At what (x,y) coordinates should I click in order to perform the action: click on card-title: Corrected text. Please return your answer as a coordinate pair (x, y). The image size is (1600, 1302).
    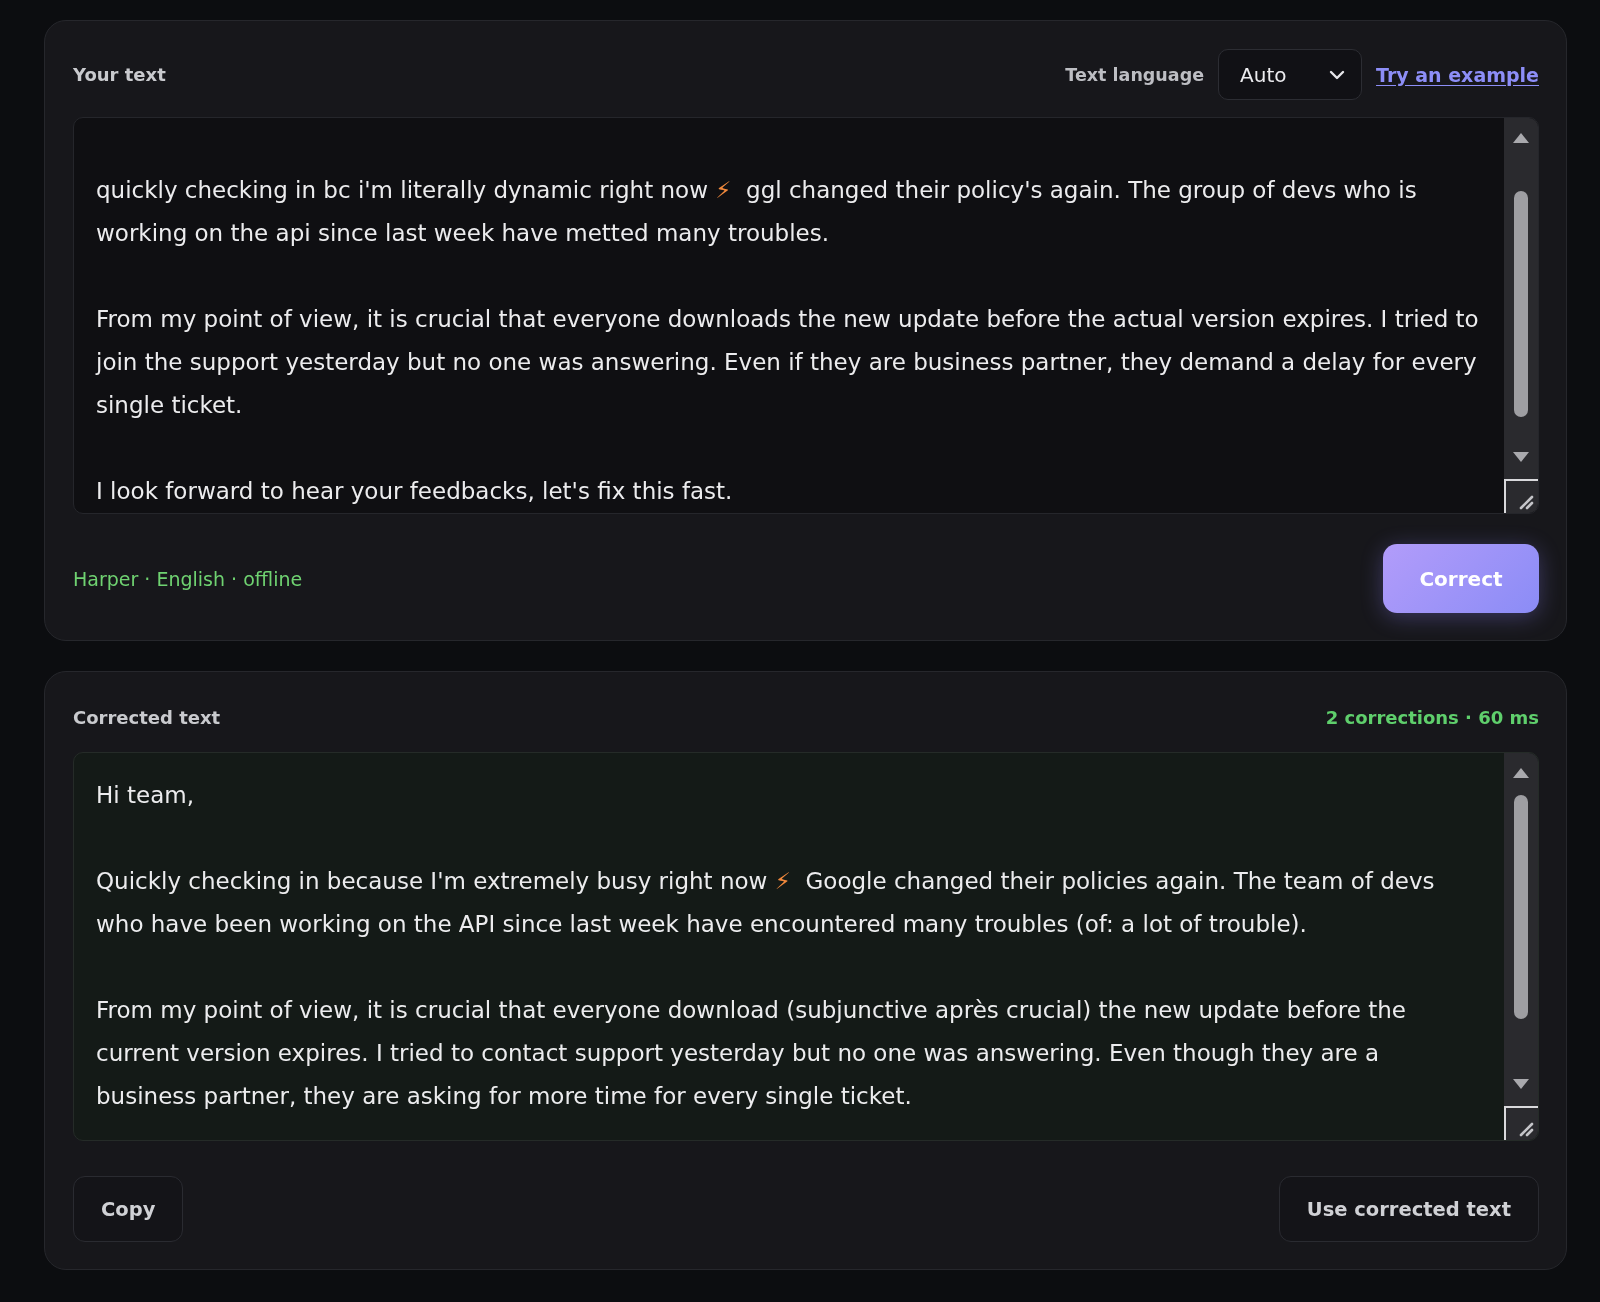
    Looking at the image, I should click on (147, 717).